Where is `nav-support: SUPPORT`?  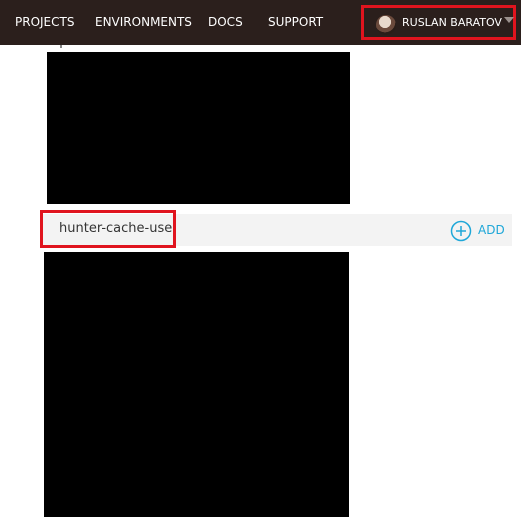 nav-support: SUPPORT is located at coordinates (295, 22).